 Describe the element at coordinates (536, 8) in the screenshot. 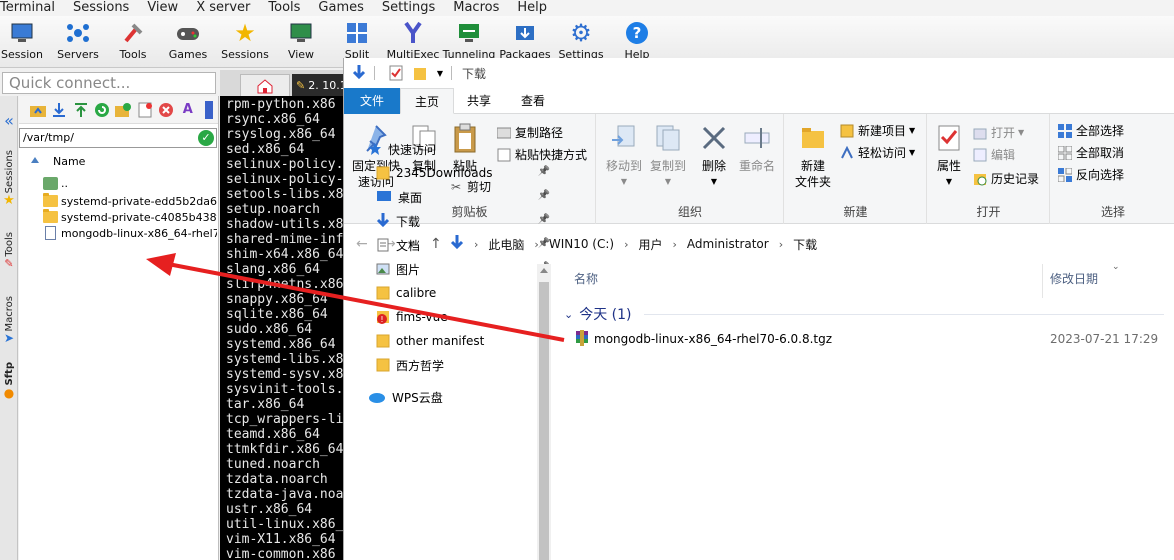

I see `menu-help: Help` at that location.